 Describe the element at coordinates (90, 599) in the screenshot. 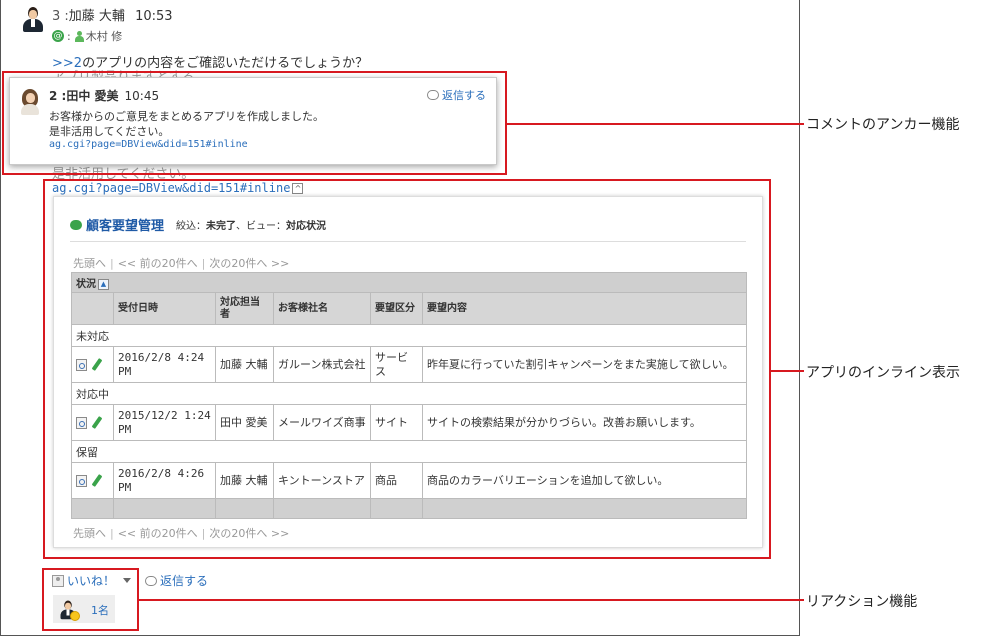

I see `annotation-box-reaction` at that location.